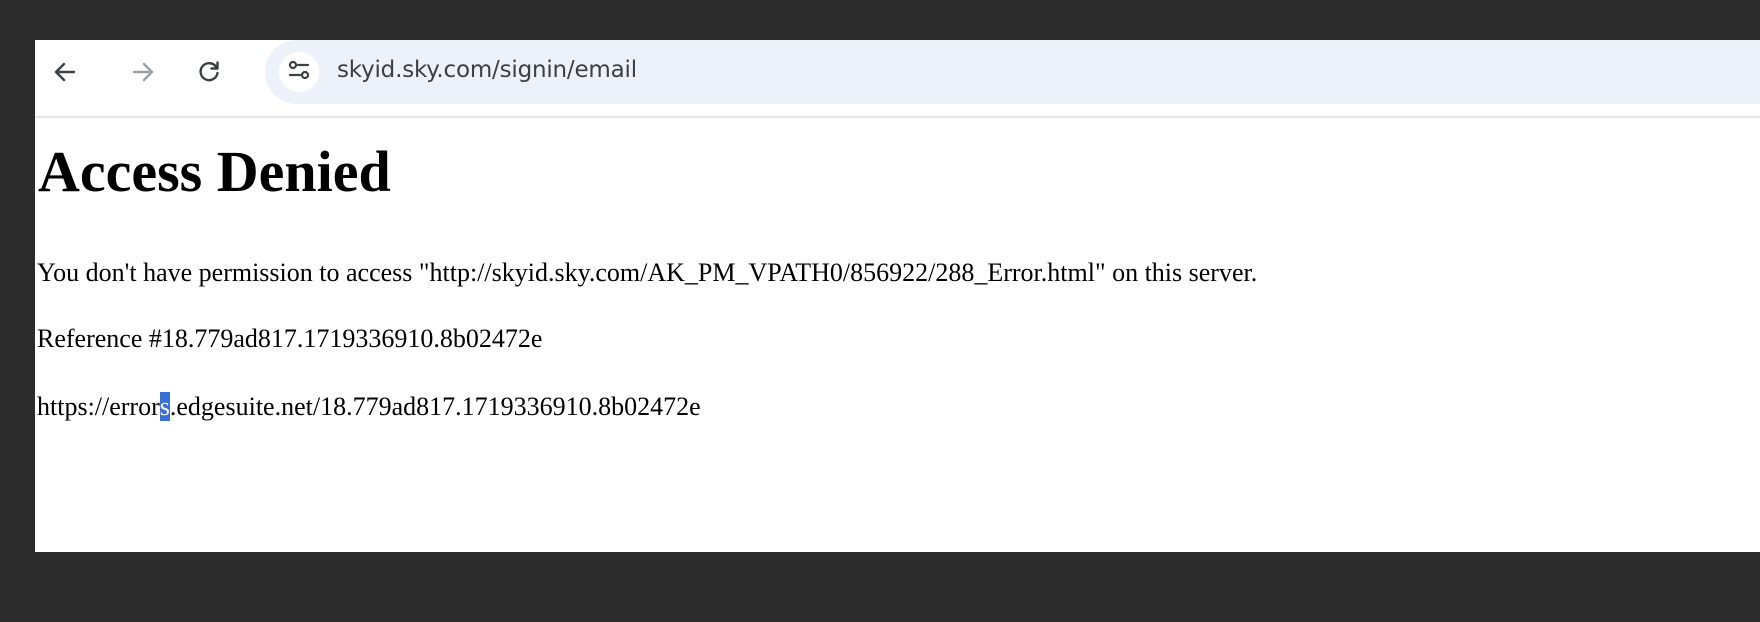 This screenshot has width=1760, height=622. Describe the element at coordinates (98, 406) in the screenshot. I see `error-link-text-start: https://error` at that location.